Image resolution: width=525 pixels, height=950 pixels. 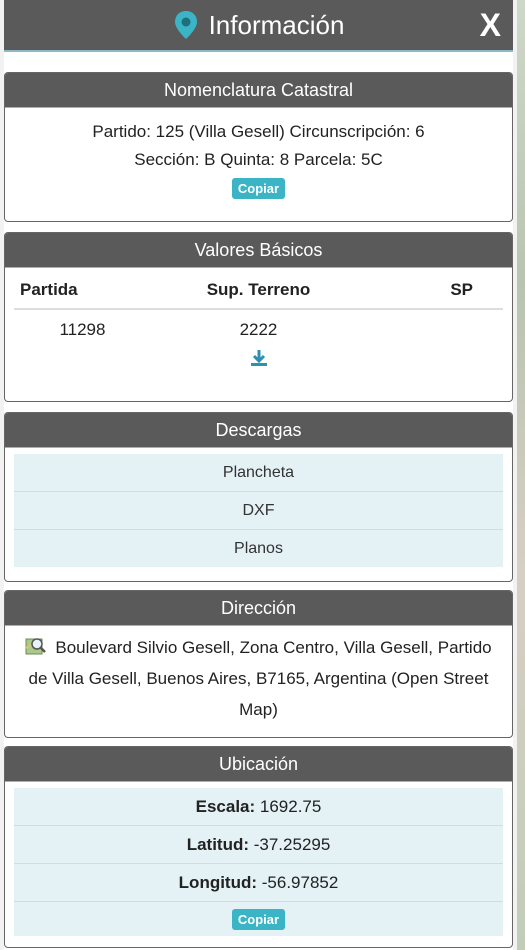 I want to click on copy-row: Copiar, so click(x=258, y=919).